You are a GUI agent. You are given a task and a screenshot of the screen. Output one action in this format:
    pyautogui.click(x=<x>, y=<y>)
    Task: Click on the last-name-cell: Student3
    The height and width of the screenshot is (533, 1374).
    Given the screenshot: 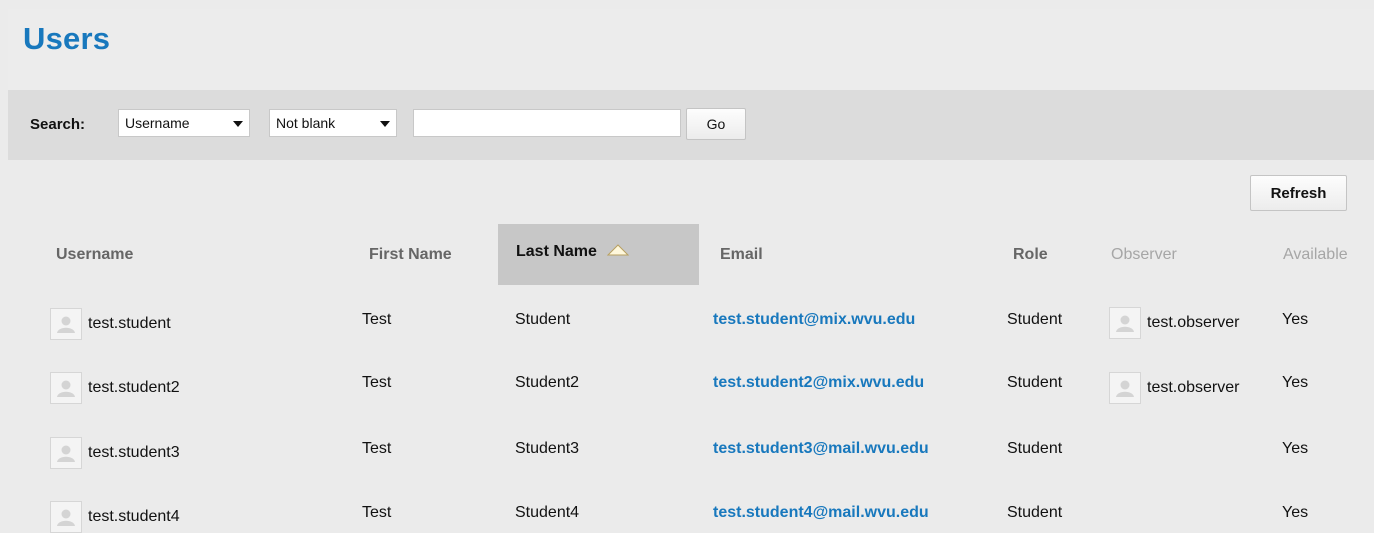 What is the action you would take?
    pyautogui.click(x=547, y=448)
    